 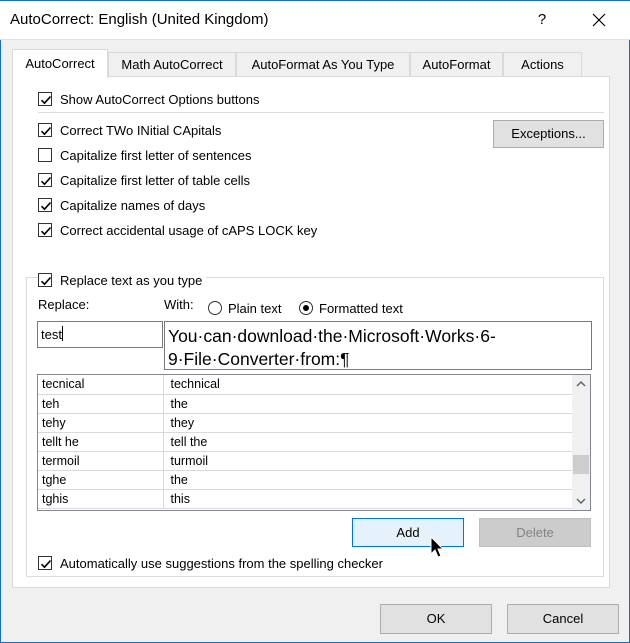 I want to click on list-item: teh the, so click(x=305, y=404).